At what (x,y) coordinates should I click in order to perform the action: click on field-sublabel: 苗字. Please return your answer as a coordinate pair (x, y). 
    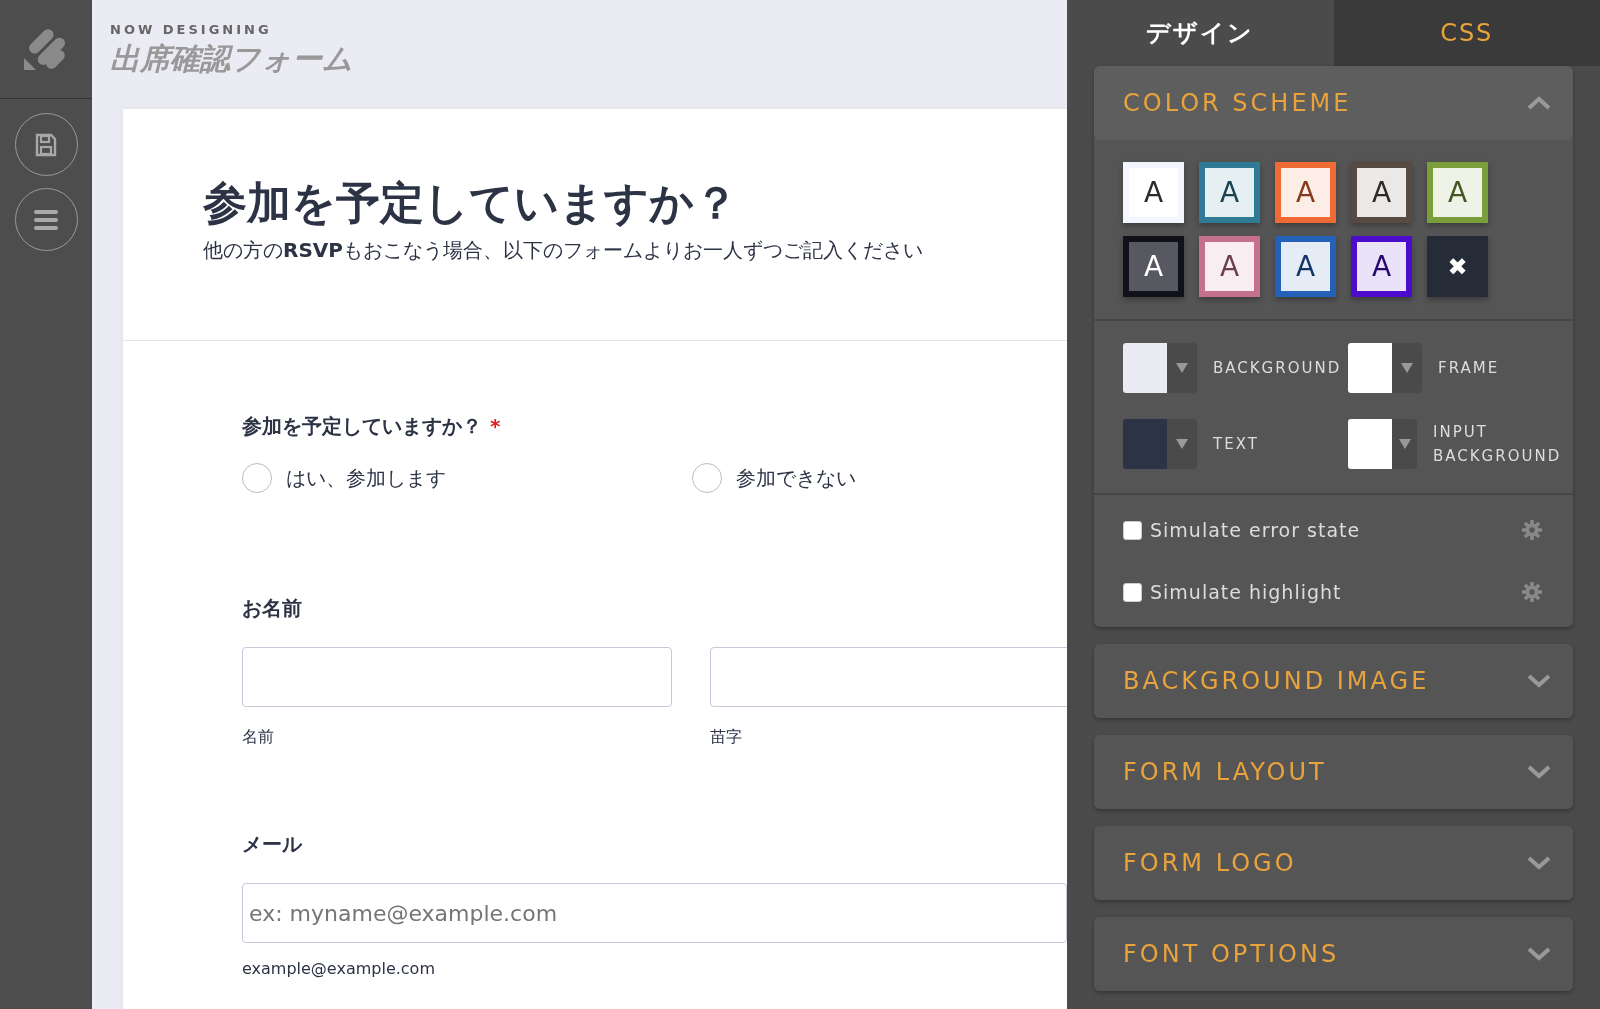
    Looking at the image, I should click on (726, 737).